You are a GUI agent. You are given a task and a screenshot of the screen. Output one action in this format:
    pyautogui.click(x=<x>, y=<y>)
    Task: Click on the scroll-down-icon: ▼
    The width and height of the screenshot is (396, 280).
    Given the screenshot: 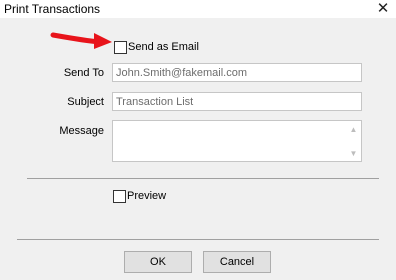 What is the action you would take?
    pyautogui.click(x=353, y=153)
    